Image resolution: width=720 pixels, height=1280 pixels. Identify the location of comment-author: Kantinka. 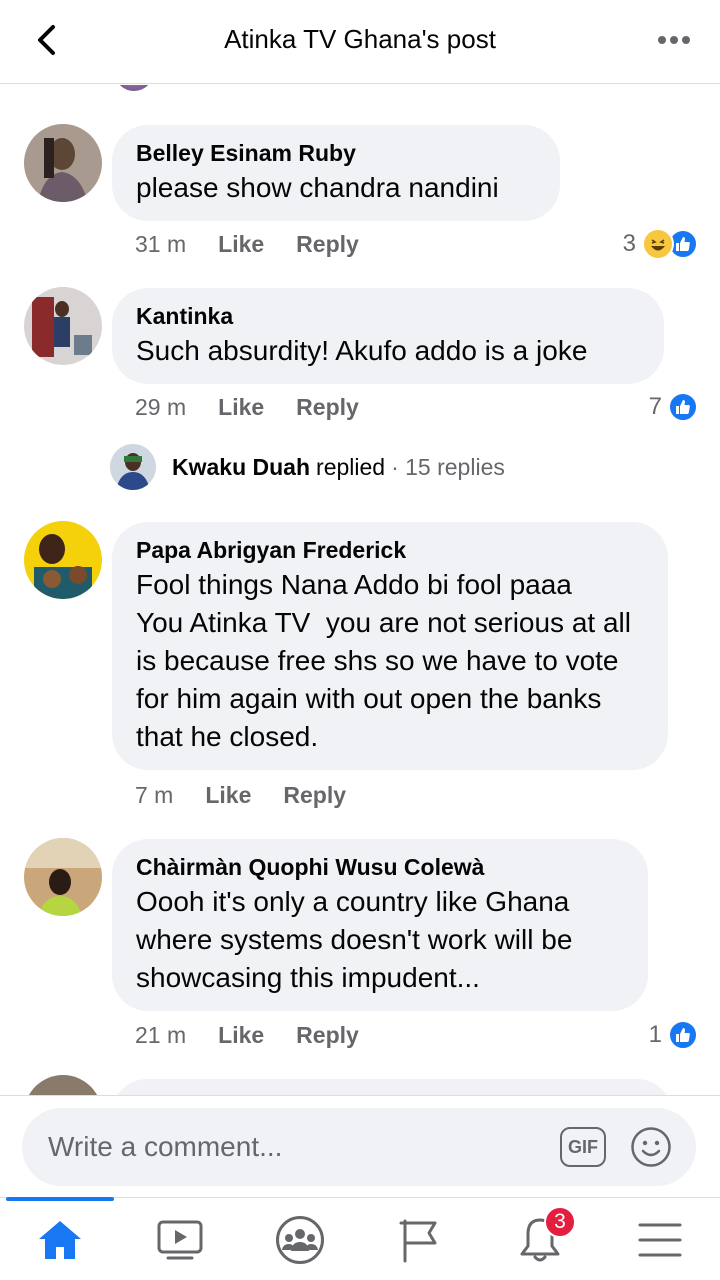
(388, 316).